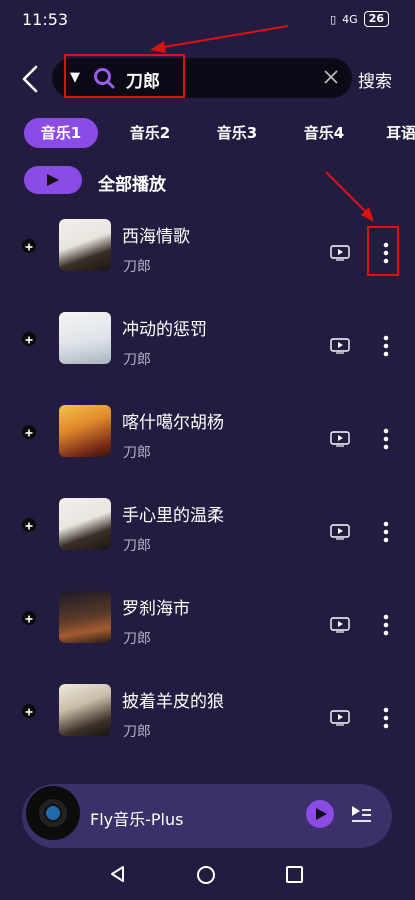  Describe the element at coordinates (118, 874) in the screenshot. I see `nav-back-icon` at that location.